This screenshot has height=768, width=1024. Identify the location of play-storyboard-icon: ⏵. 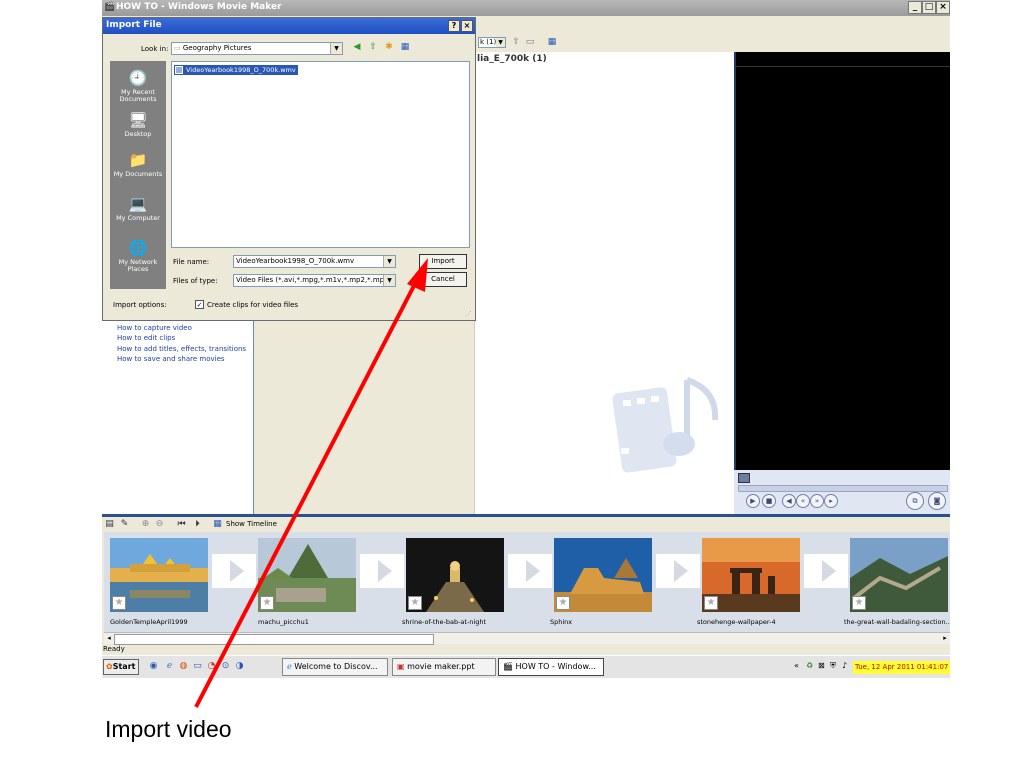
(197, 524).